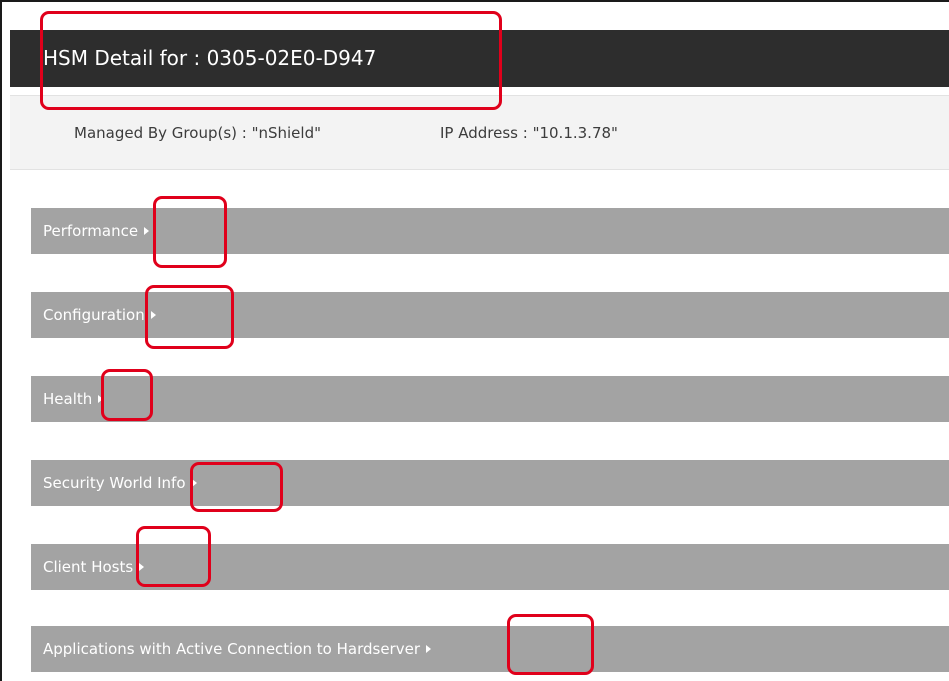 The image size is (949, 681). Describe the element at coordinates (479, 58) in the screenshot. I see `hsm-detail-title-bar: HSM Detail for : 0305-02E0-D947` at that location.